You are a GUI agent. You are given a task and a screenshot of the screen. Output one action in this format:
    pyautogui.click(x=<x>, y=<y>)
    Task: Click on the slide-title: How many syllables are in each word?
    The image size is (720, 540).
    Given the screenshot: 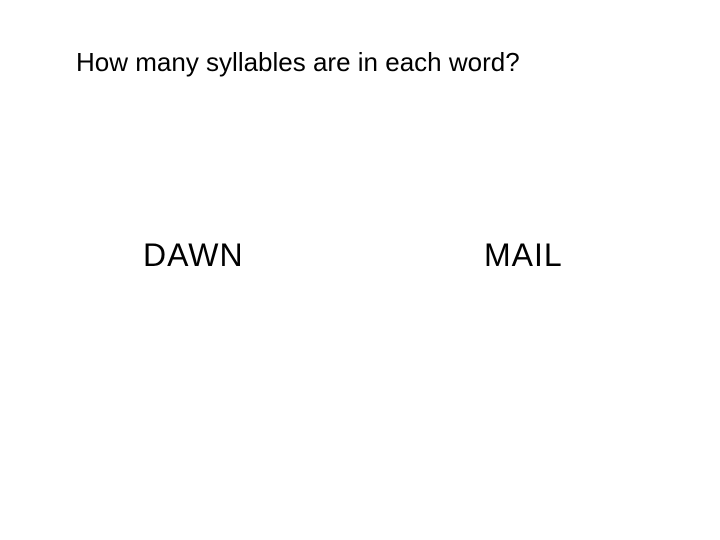 What is the action you would take?
    pyautogui.click(x=298, y=62)
    